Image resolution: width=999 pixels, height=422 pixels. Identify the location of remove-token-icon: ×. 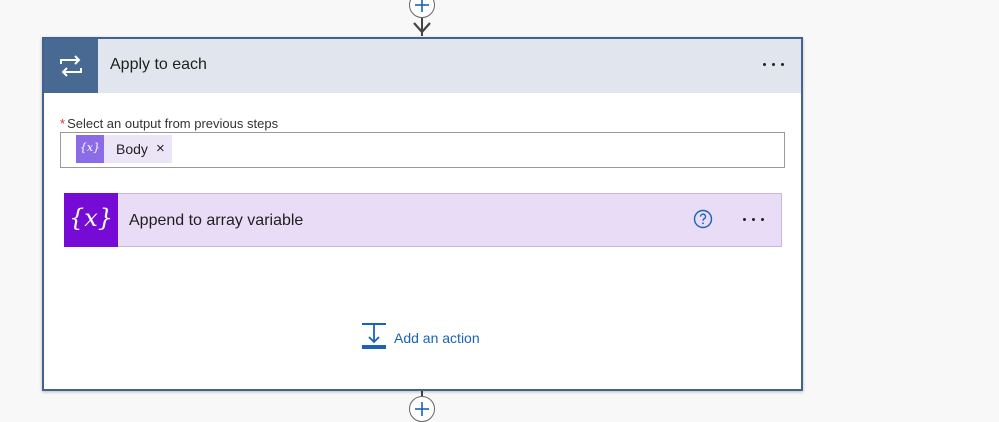
(160, 149).